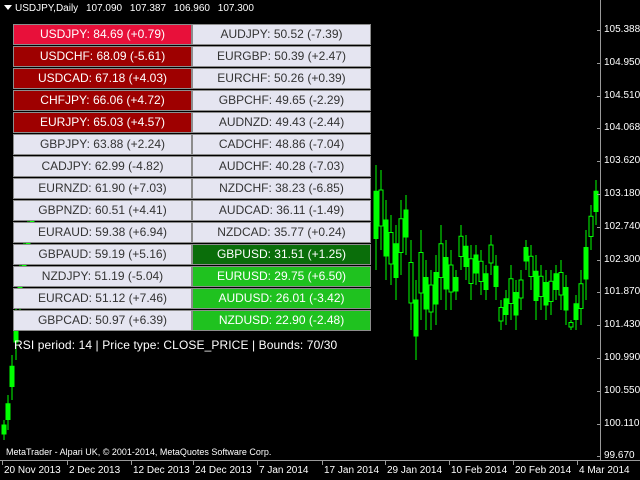 Image resolution: width=640 pixels, height=480 pixels. Describe the element at coordinates (102, 122) in the screenshot. I see `rsi-cell-eurjpy: EURJPY: 65.03 (+4.57)` at that location.